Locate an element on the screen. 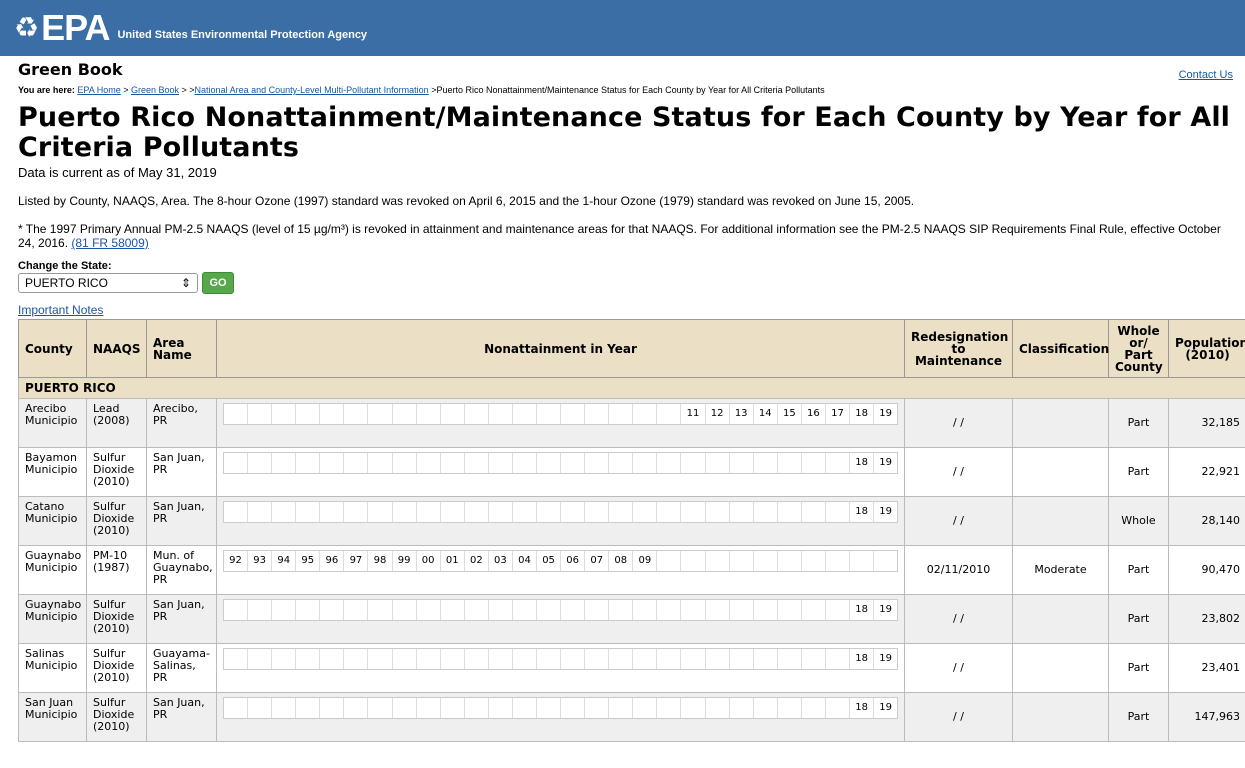  col-whole-part: Whole or/ Part County is located at coordinates (1138, 348).